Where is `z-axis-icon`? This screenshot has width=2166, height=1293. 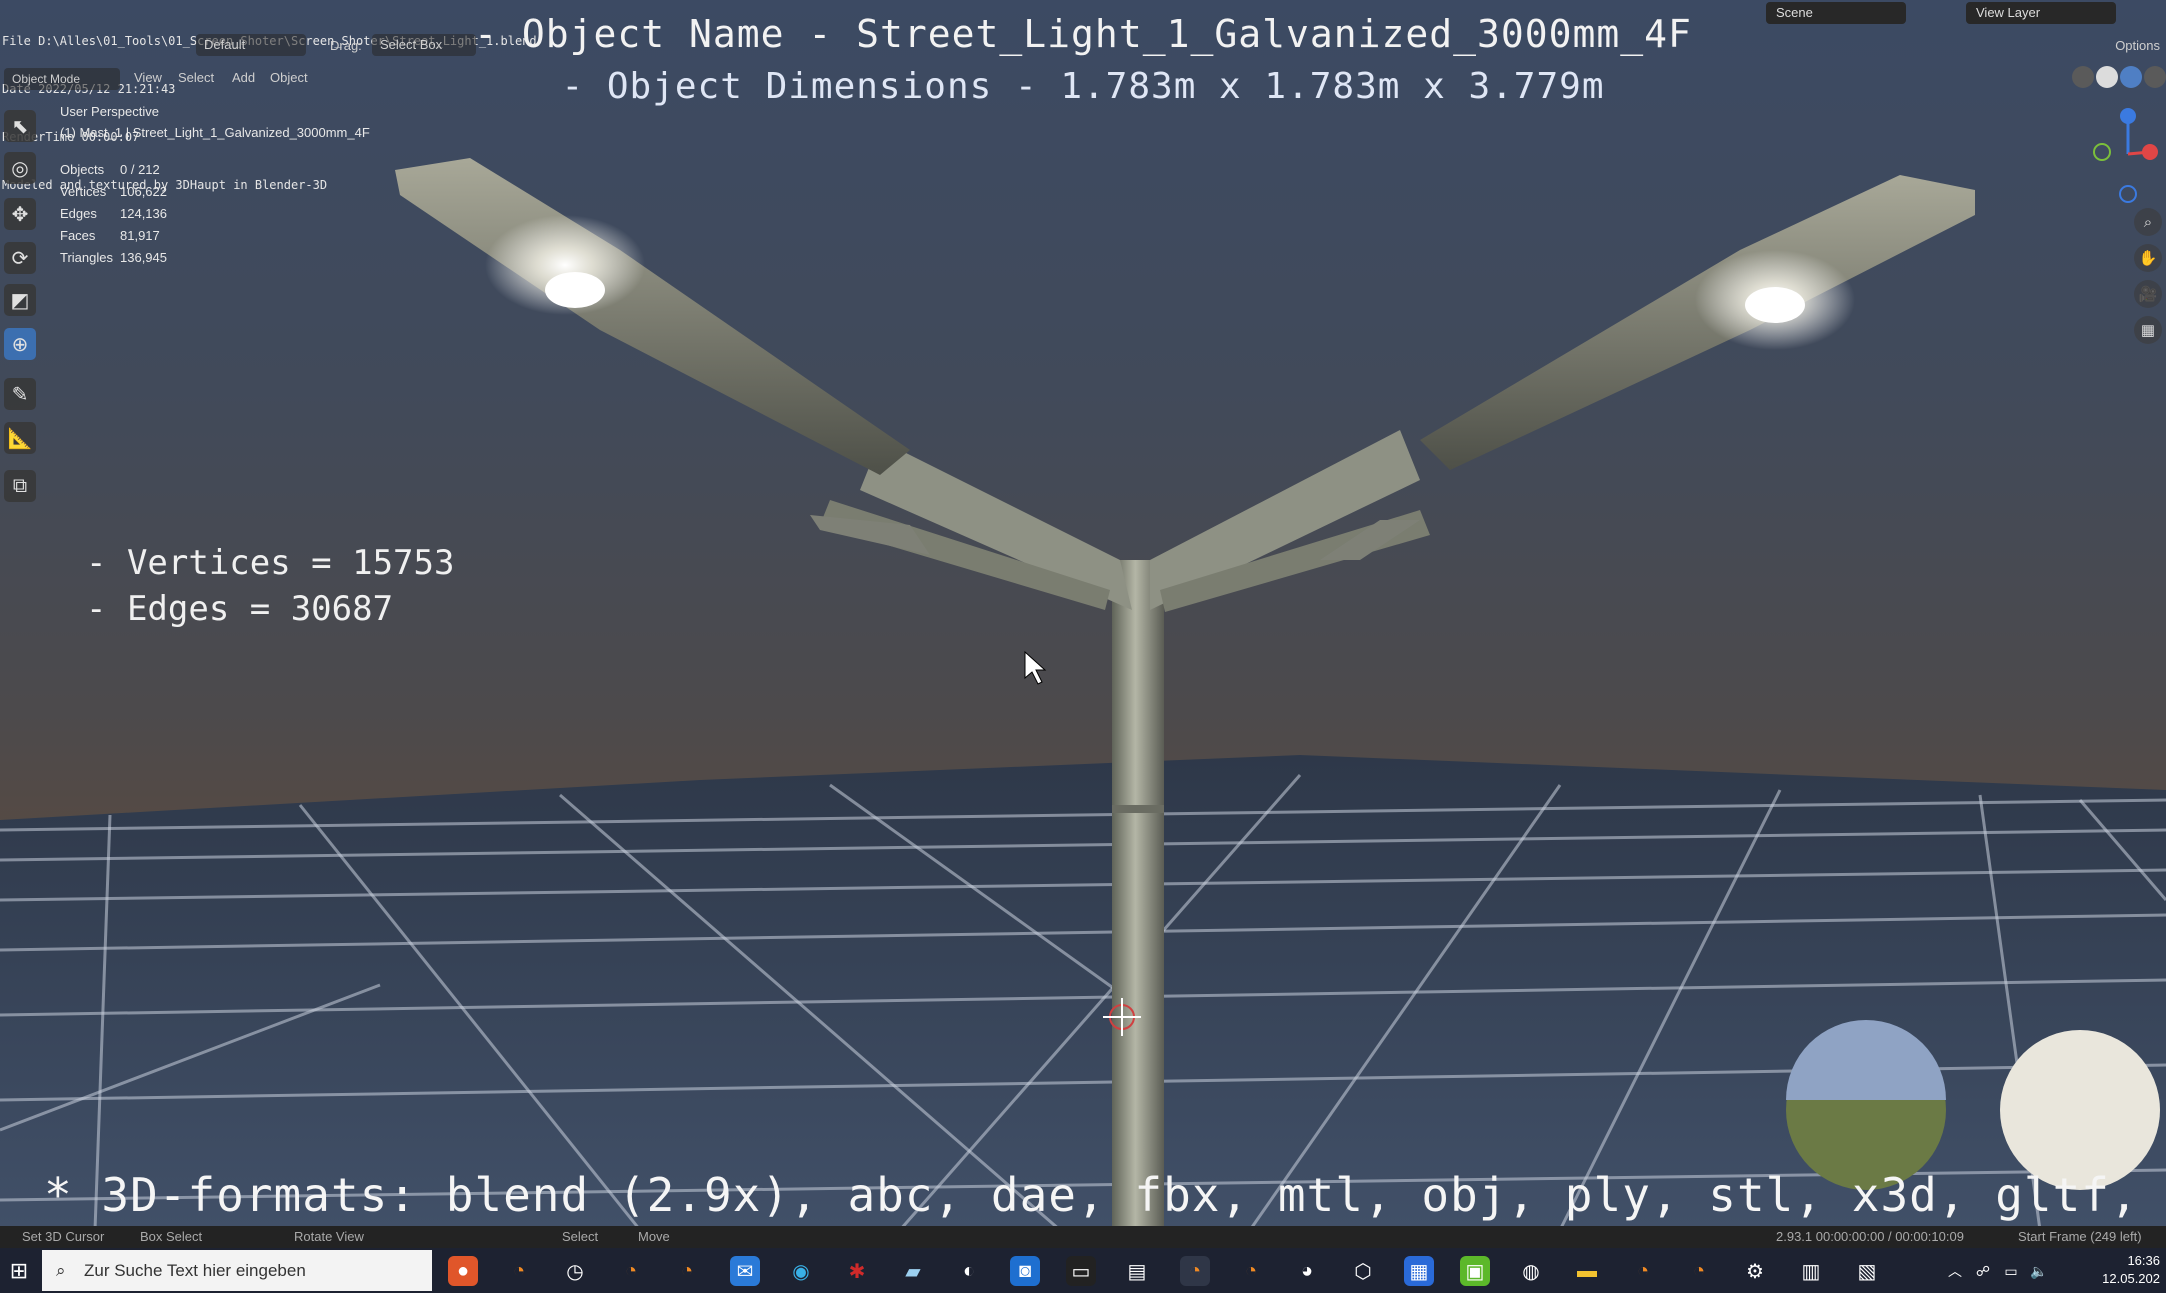
z-axis-icon is located at coordinates (2128, 116).